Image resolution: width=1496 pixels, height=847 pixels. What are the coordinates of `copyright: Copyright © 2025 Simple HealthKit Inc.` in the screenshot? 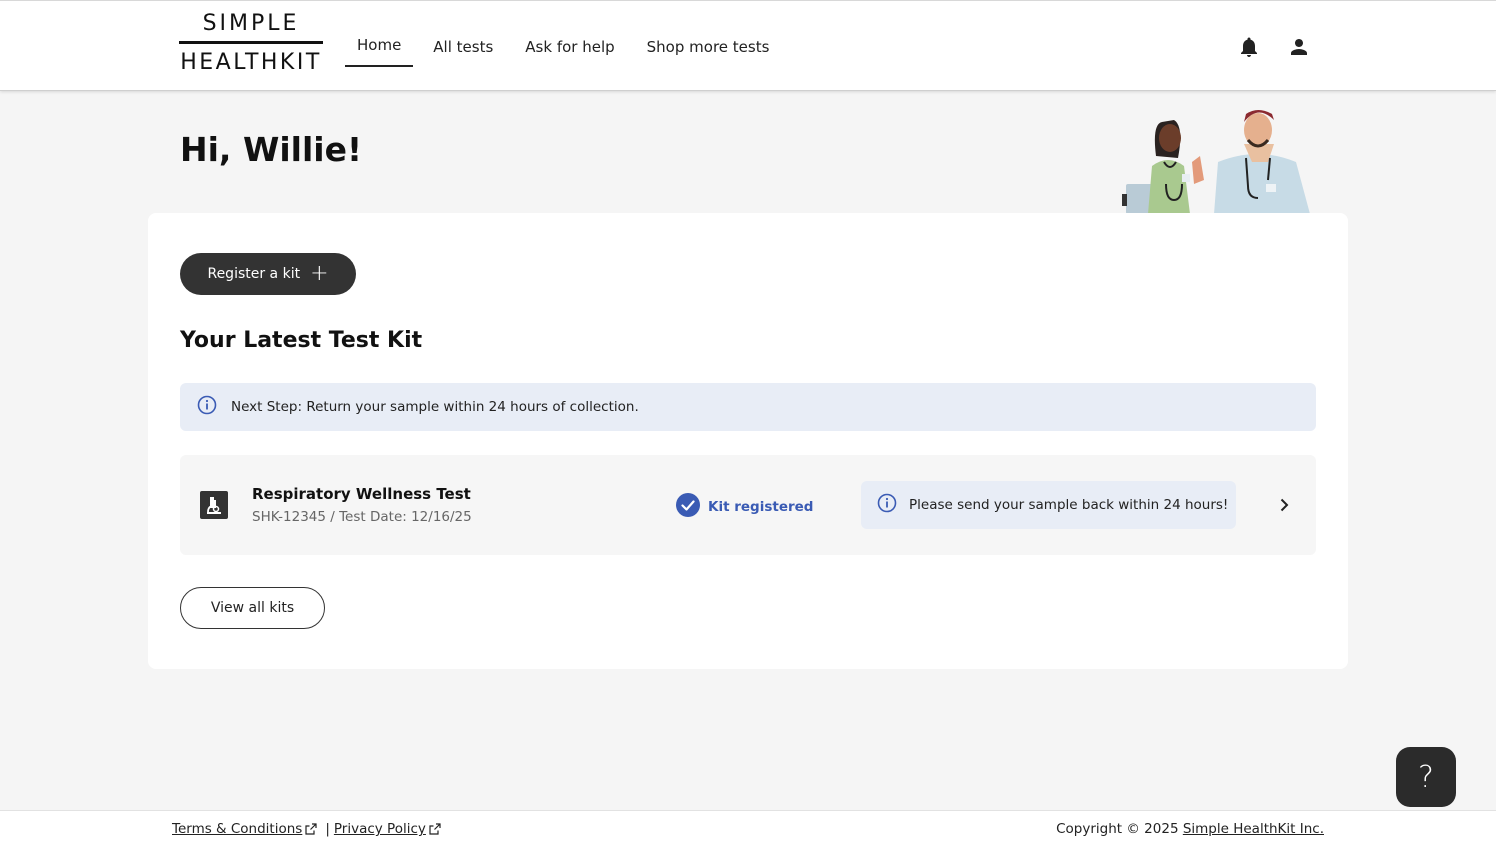 It's located at (1190, 829).